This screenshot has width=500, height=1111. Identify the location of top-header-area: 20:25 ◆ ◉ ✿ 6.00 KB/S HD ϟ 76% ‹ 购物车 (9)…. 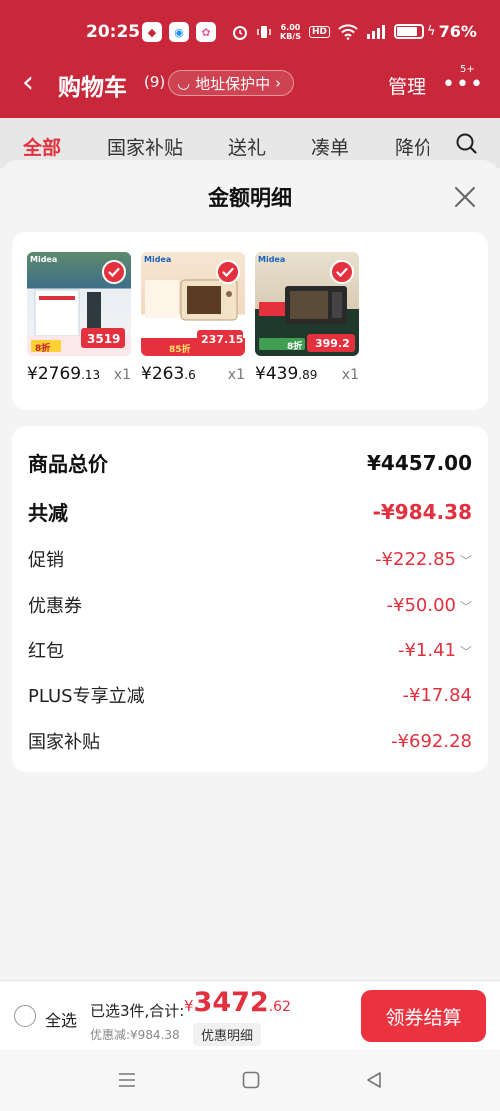
(250, 59).